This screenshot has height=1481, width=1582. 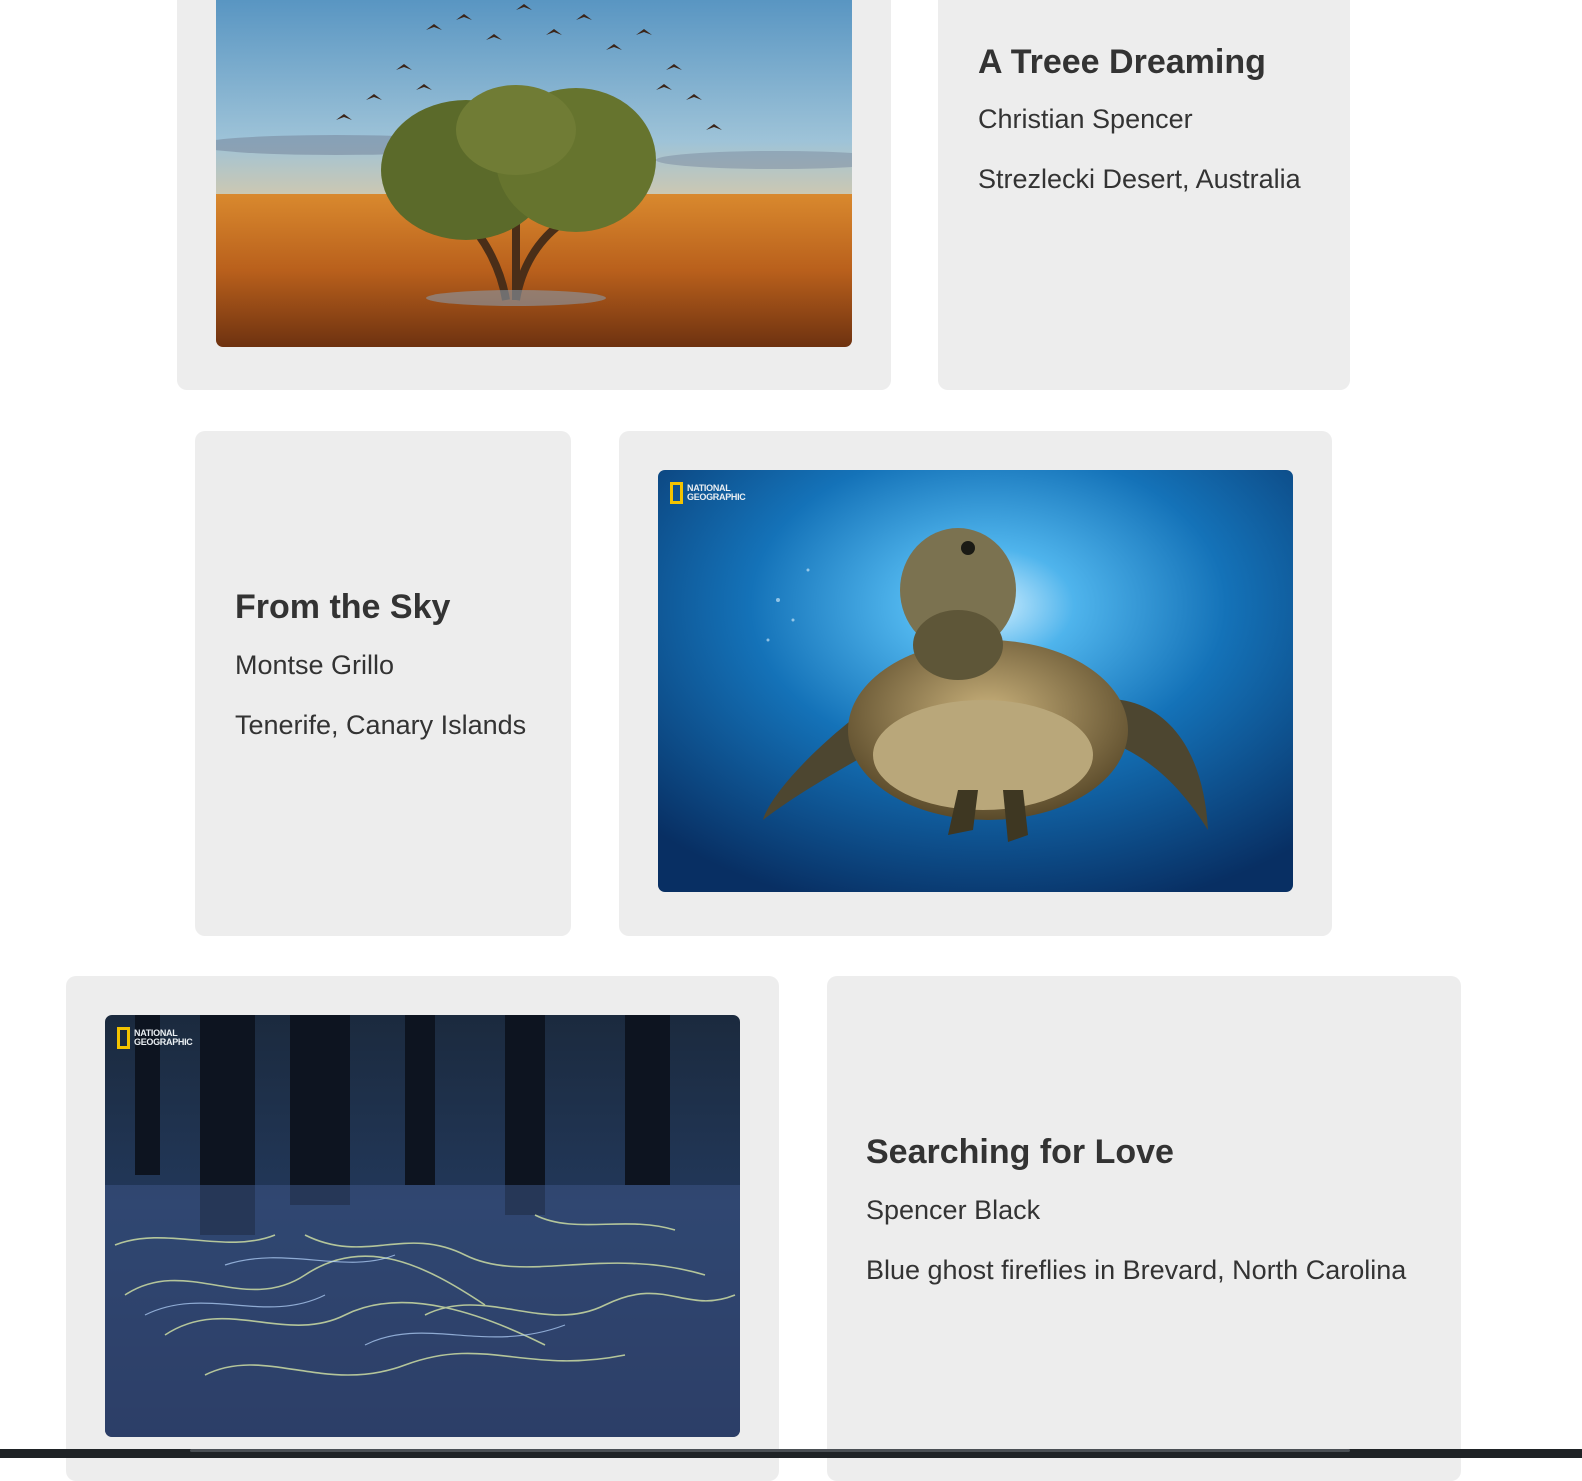 I want to click on turtle-photo: NATIONAL GEOGRAPHIC, so click(x=975, y=681).